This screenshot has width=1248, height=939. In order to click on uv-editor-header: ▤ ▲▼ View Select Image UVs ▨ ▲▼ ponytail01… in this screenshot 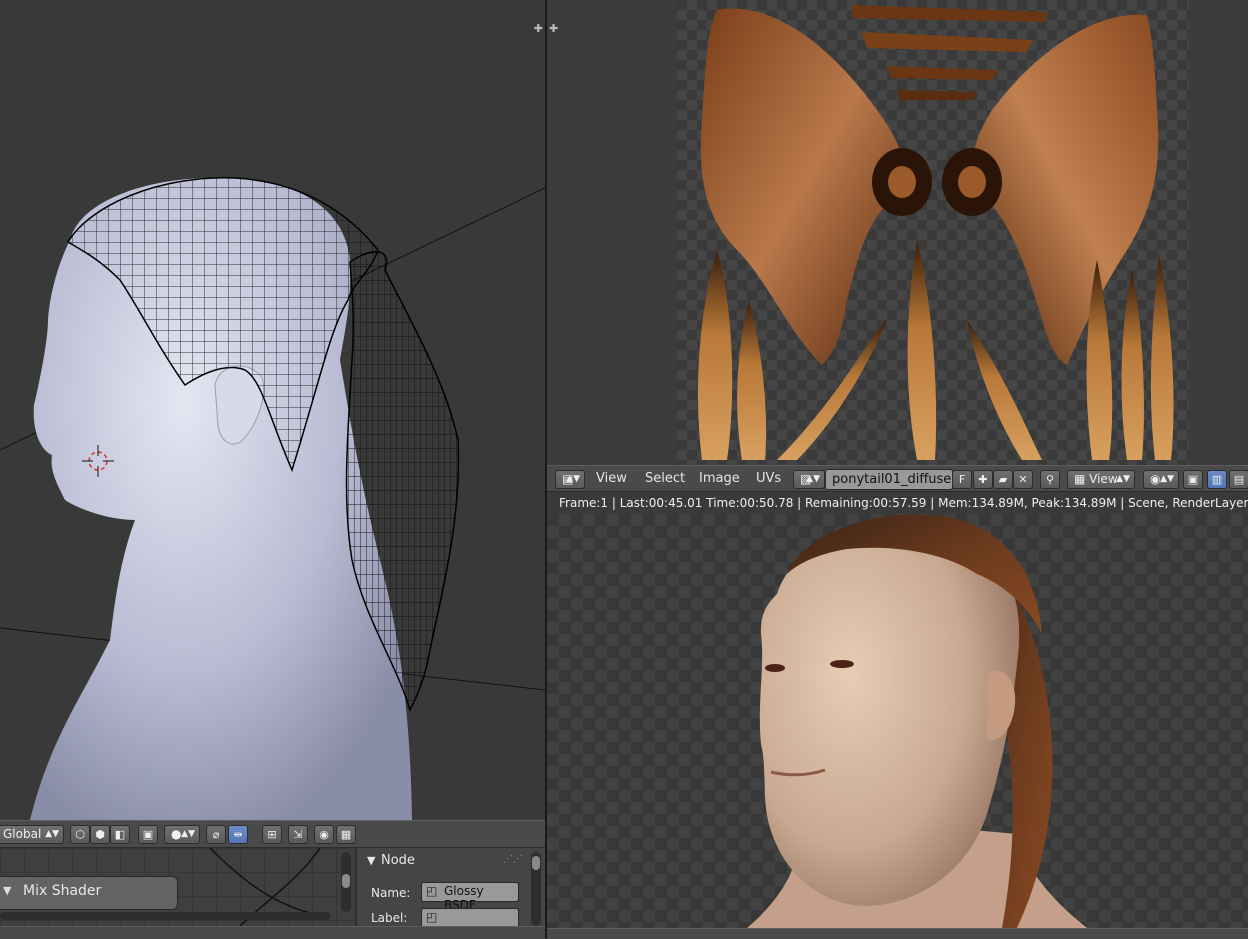, I will do `click(897, 478)`.